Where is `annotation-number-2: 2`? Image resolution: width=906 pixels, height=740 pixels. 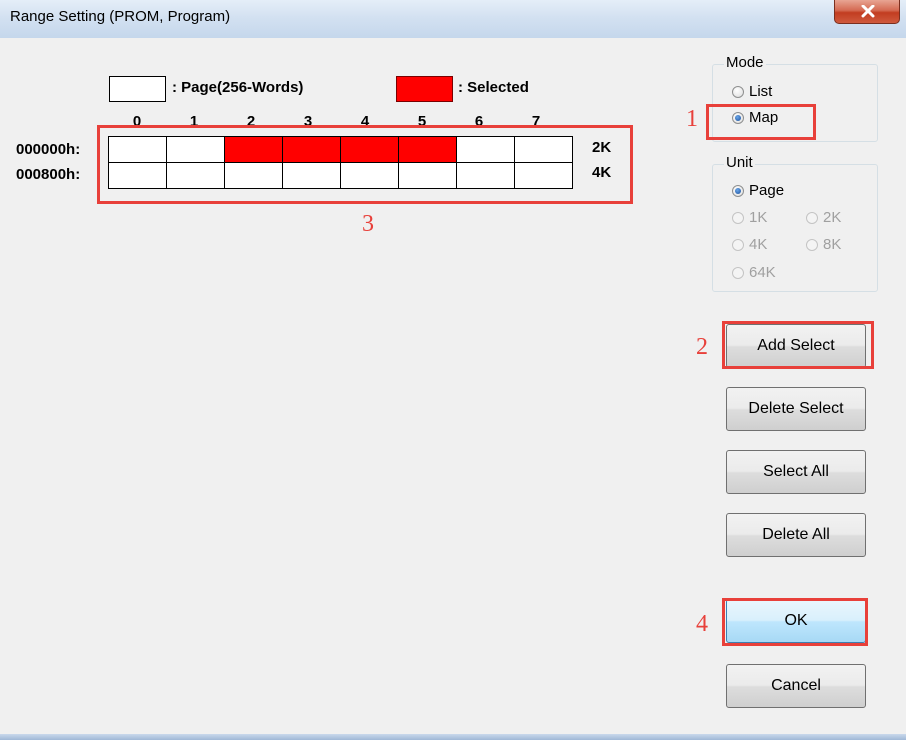
annotation-number-2: 2 is located at coordinates (702, 347).